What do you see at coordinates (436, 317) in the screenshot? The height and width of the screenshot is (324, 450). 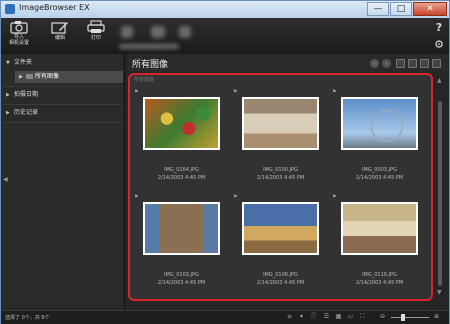 I see `zoom-in-icon: ⊕` at bounding box center [436, 317].